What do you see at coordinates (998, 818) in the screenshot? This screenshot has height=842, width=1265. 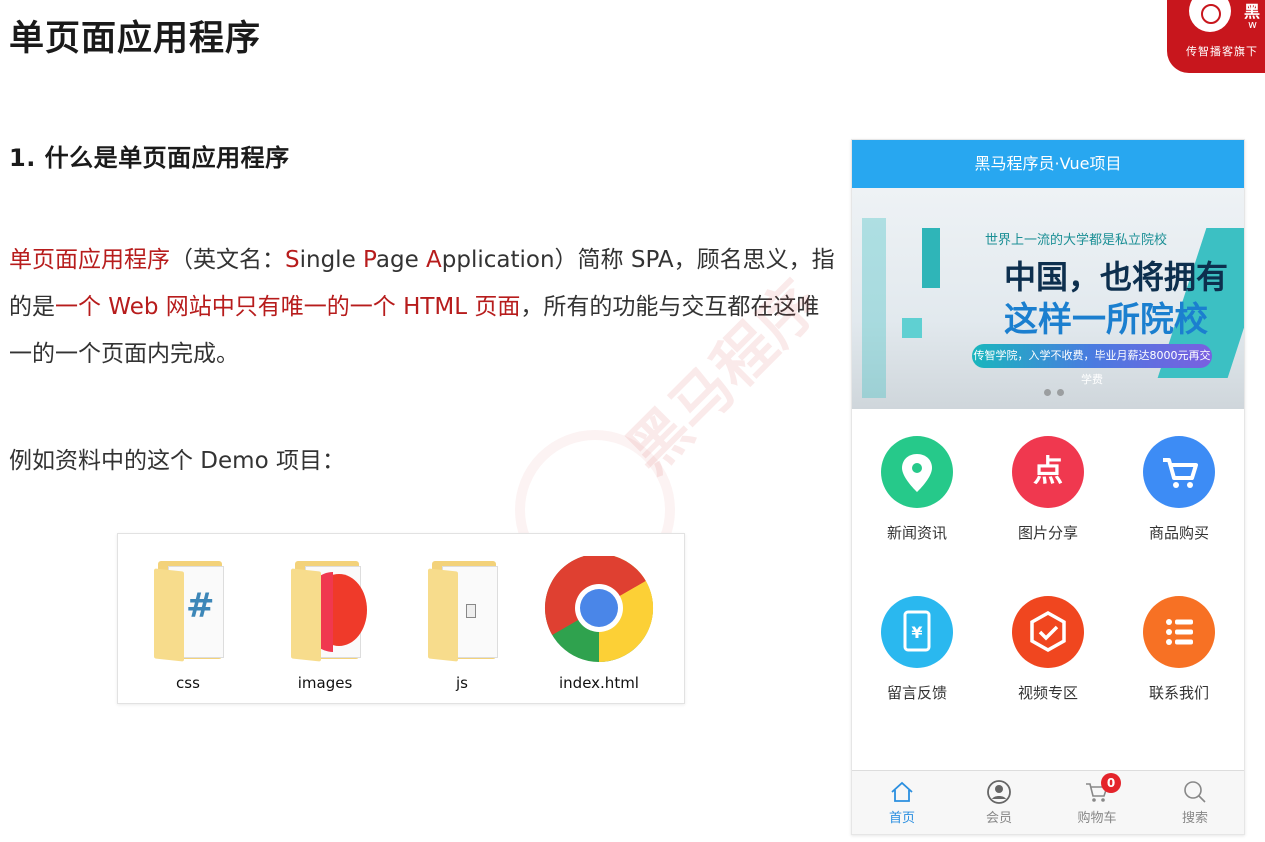 I see `tab-label: 会员` at bounding box center [998, 818].